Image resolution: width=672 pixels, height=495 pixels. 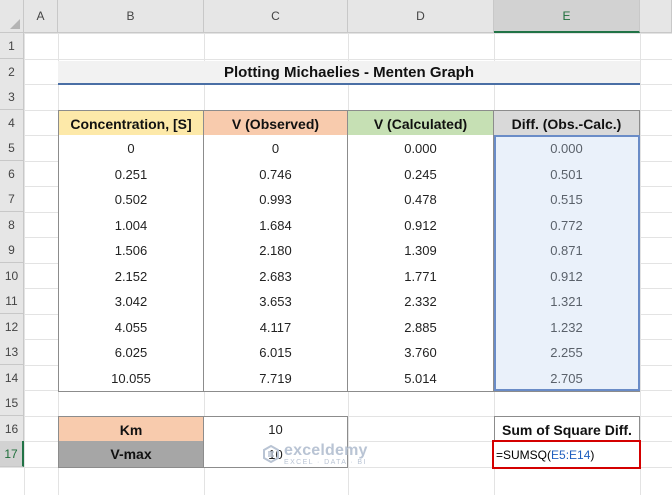 What do you see at coordinates (131, 250) in the screenshot?
I see `table-cell: 1.506` at bounding box center [131, 250].